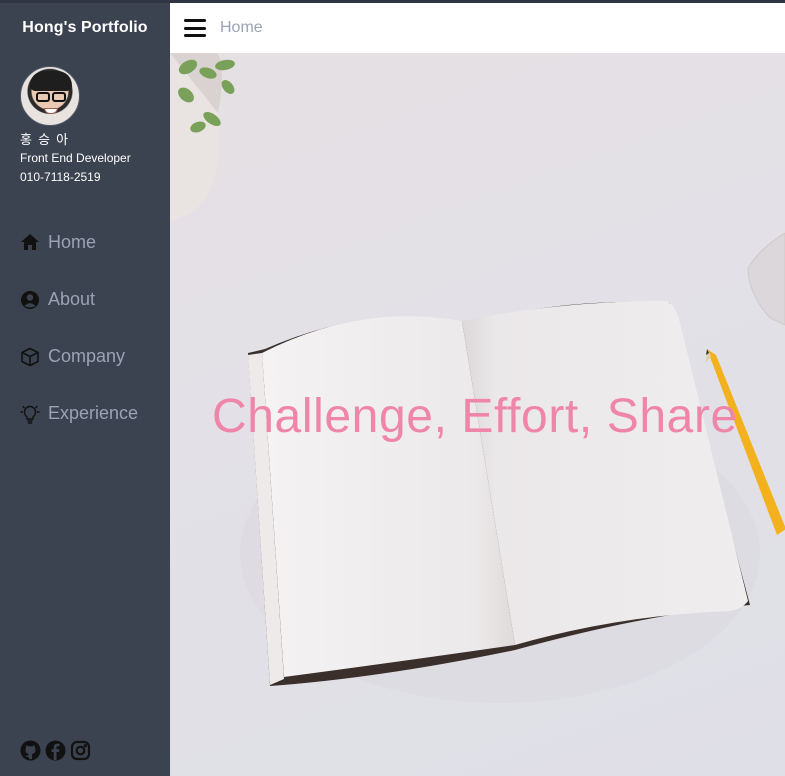 This screenshot has height=776, width=785. What do you see at coordinates (75, 158) in the screenshot?
I see `profile-role: Front End Developer` at bounding box center [75, 158].